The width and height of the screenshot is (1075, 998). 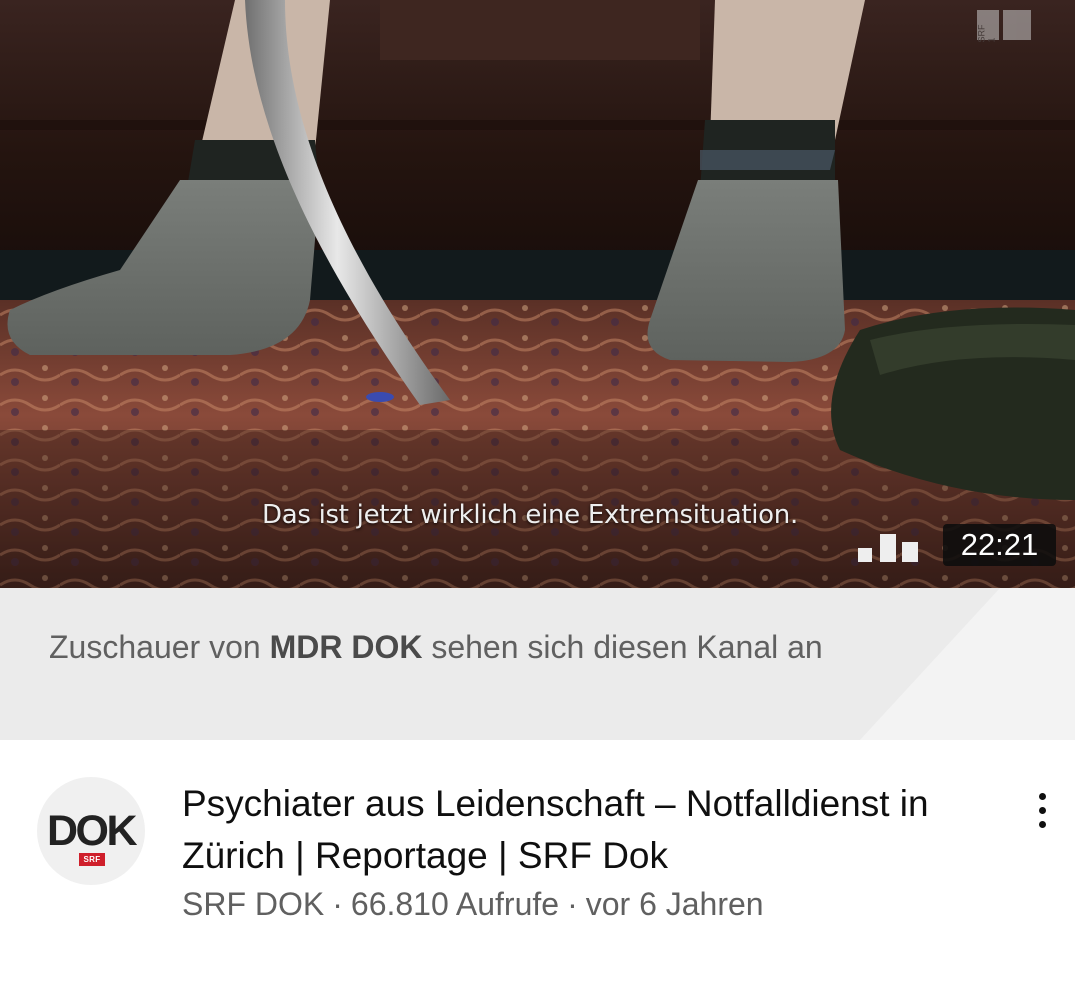 I want to click on channel-avatar: DOK SRF, so click(x=91, y=831).